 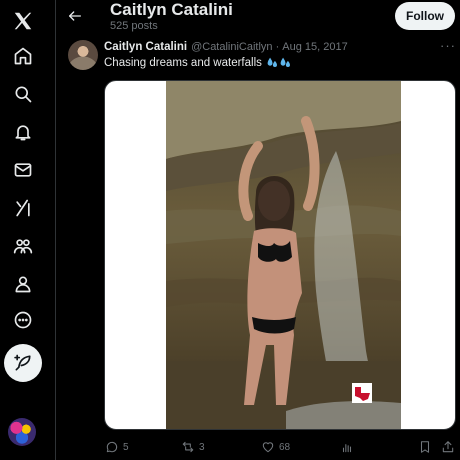 What do you see at coordinates (23, 246) in the screenshot?
I see `communities-icon` at bounding box center [23, 246].